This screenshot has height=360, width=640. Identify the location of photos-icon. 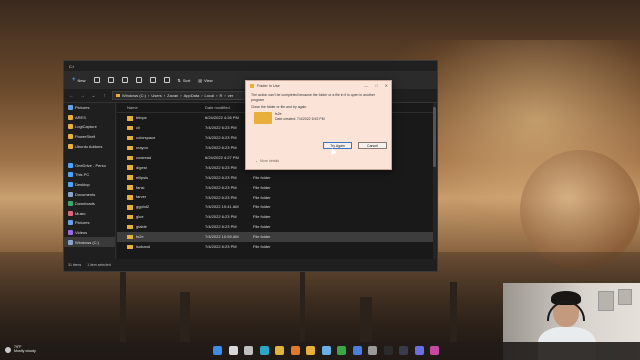
(326, 350).